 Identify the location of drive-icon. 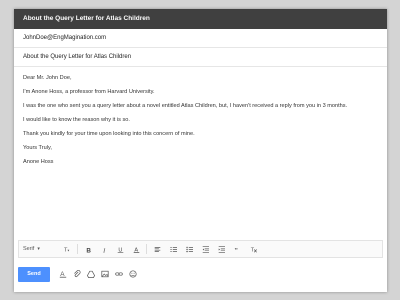
(91, 274).